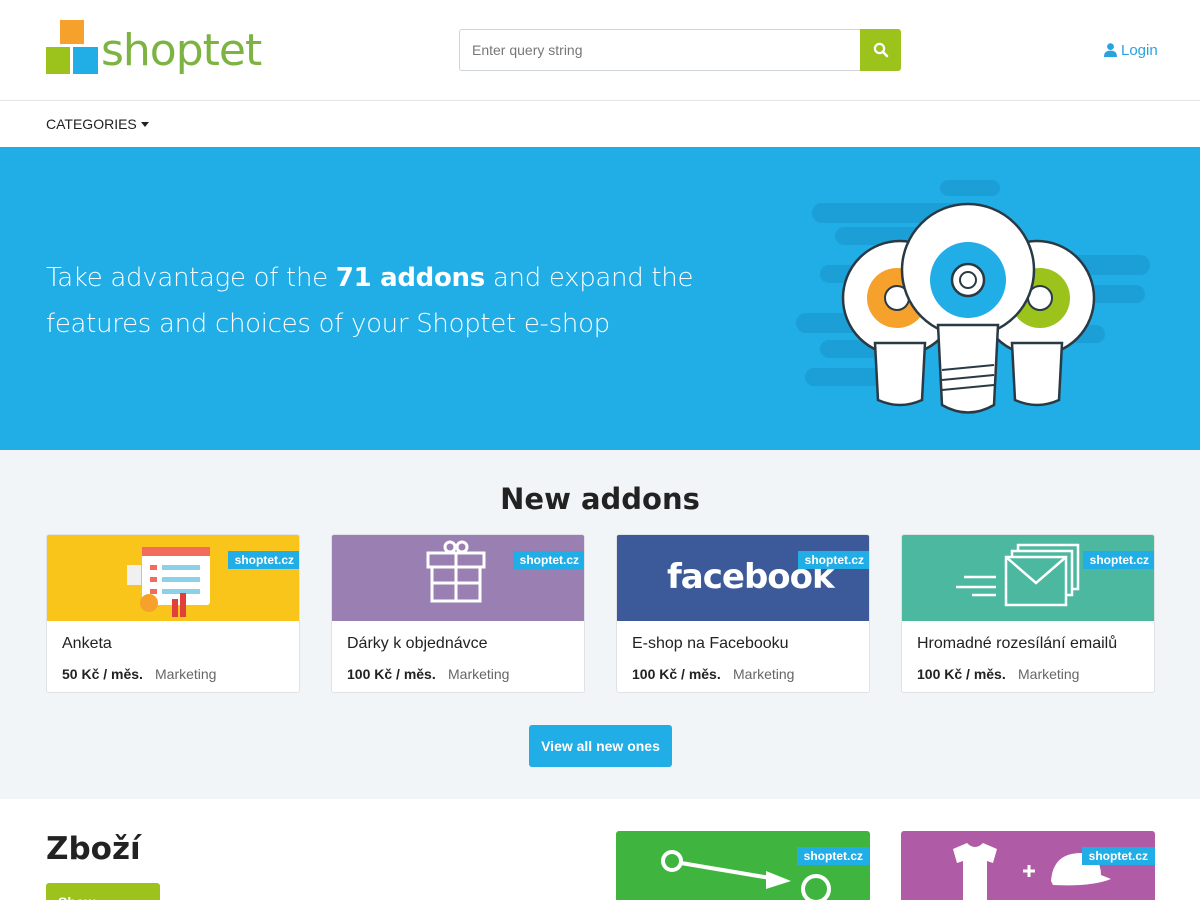  I want to click on addon-card-zbozi-2: shoptet.cz, so click(1028, 865).